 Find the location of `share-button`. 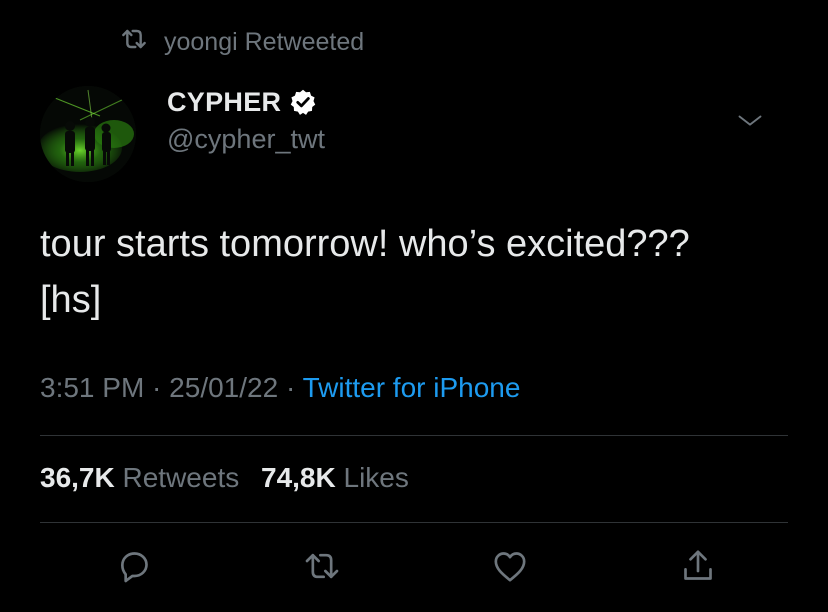

share-button is located at coordinates (698, 566).